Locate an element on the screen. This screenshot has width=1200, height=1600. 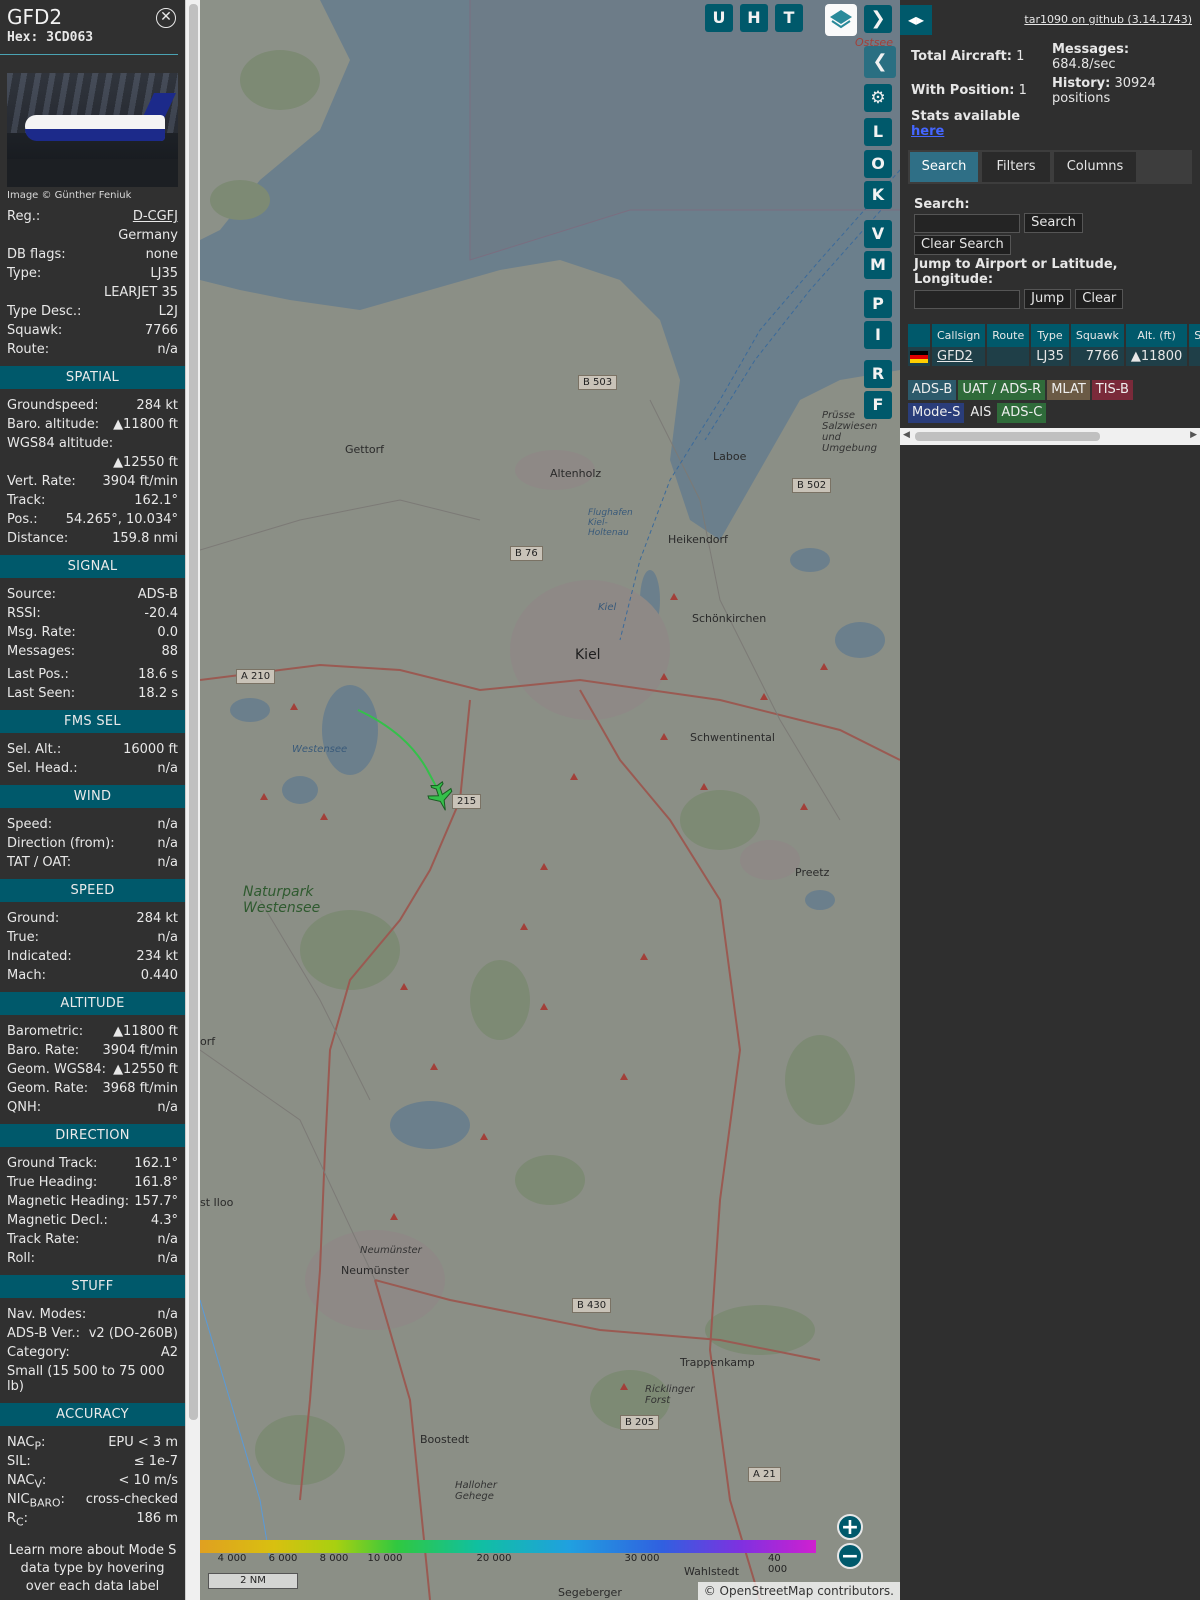
jump-input is located at coordinates (967, 299).